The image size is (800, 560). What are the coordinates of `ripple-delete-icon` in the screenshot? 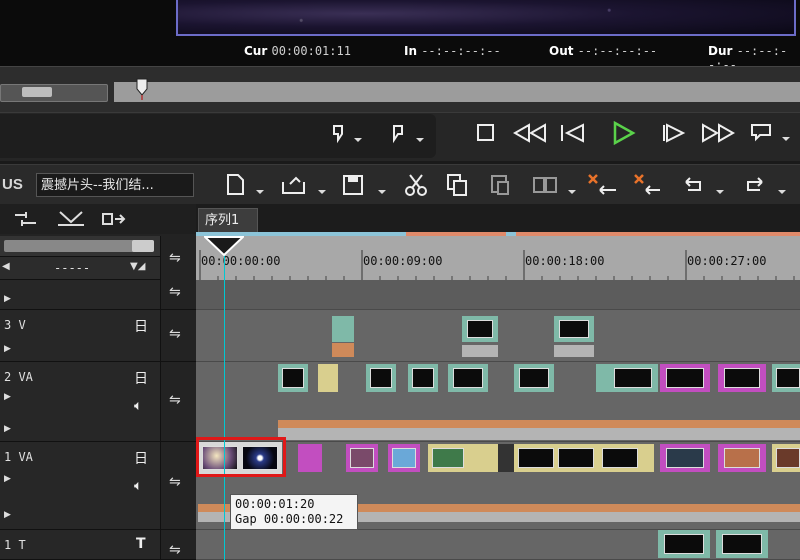 It's located at (602, 184).